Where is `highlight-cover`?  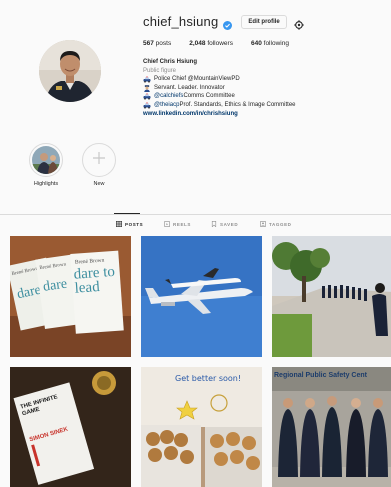 highlight-cover is located at coordinates (46, 160).